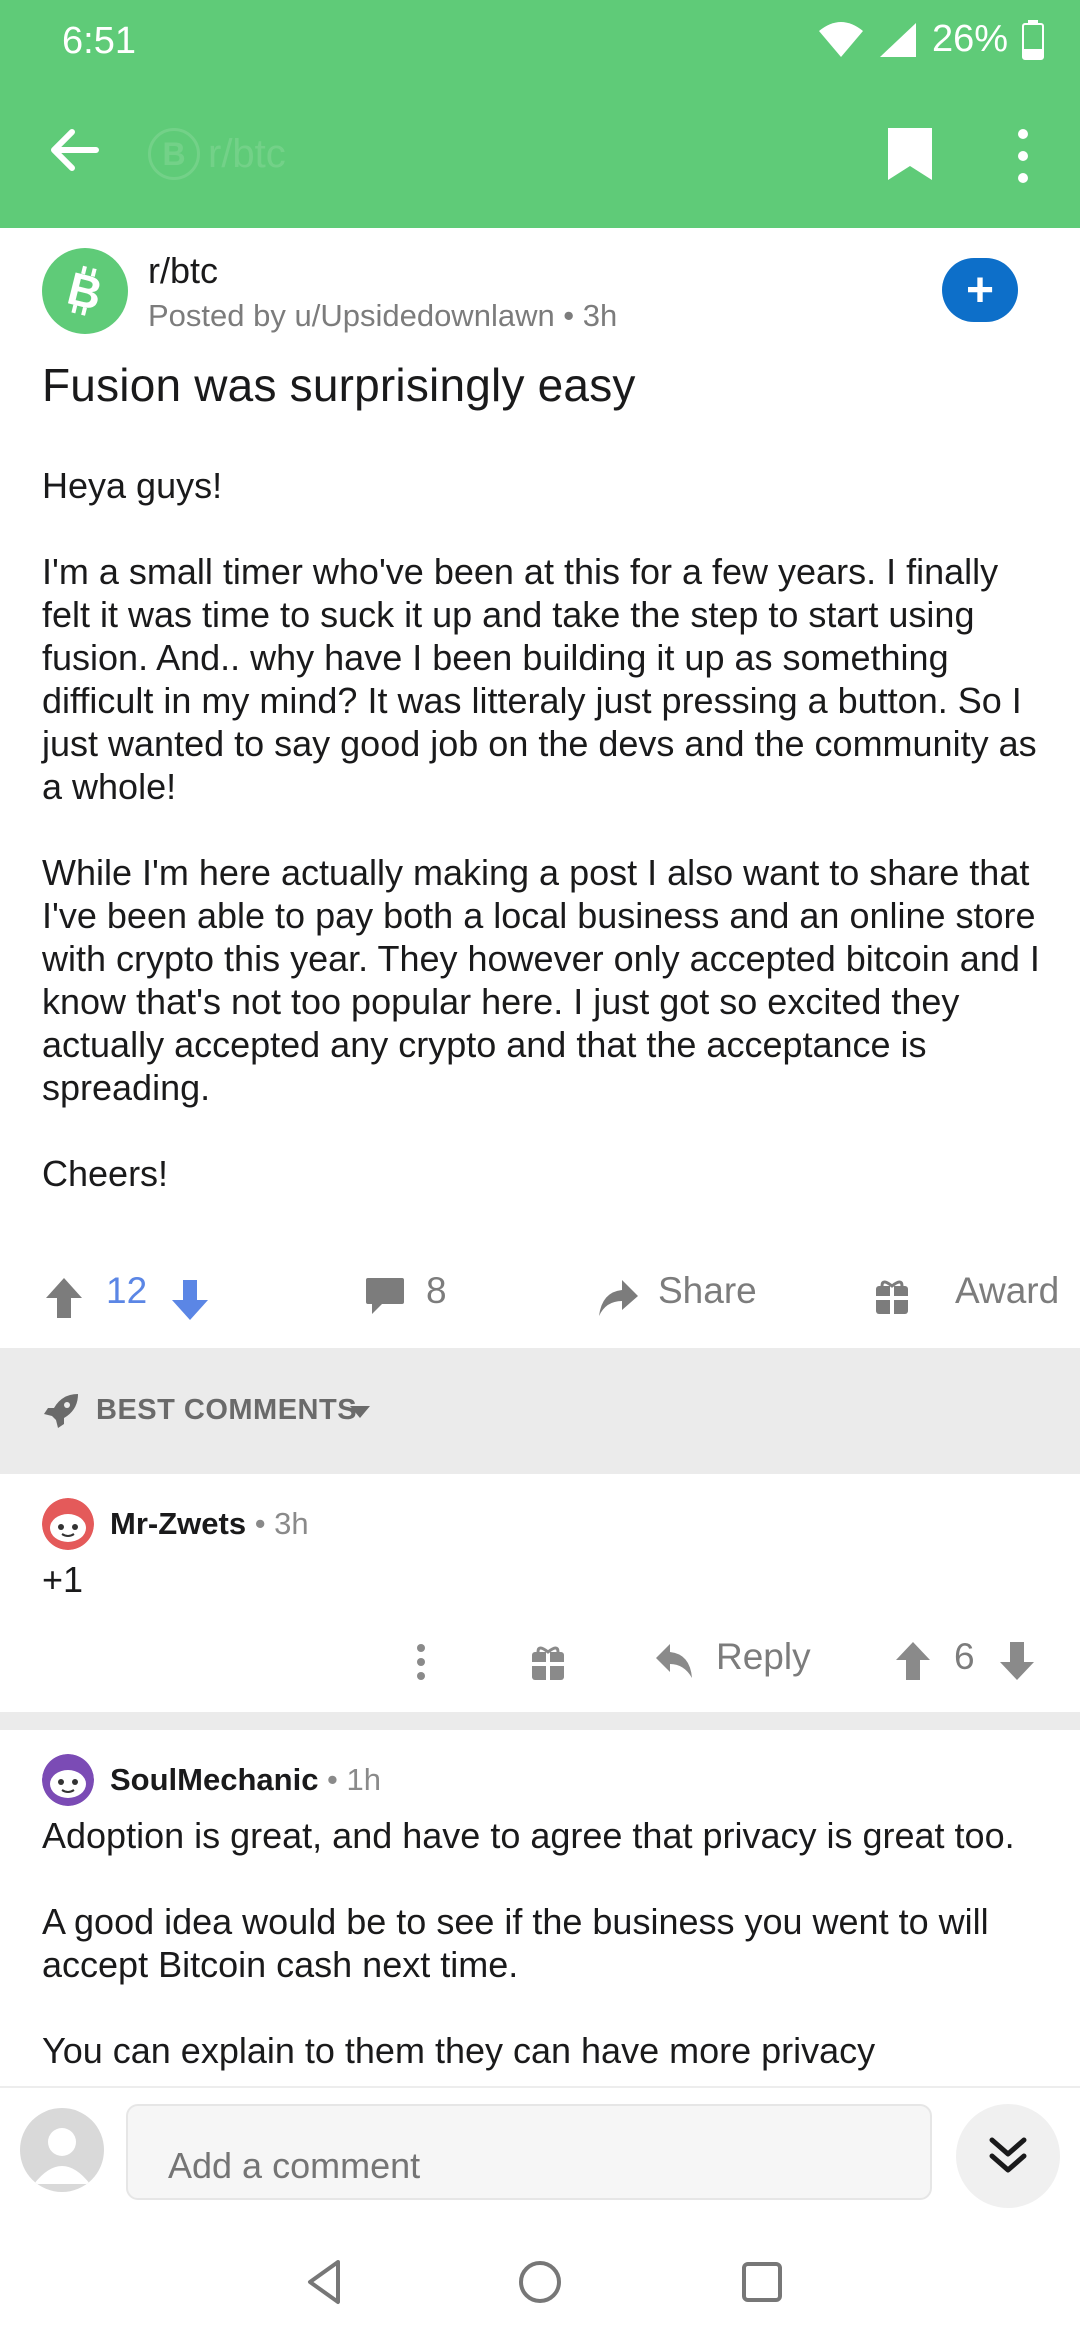 Image resolution: width=1080 pixels, height=2340 pixels. What do you see at coordinates (385, 1296) in the screenshot?
I see `comment-icon` at bounding box center [385, 1296].